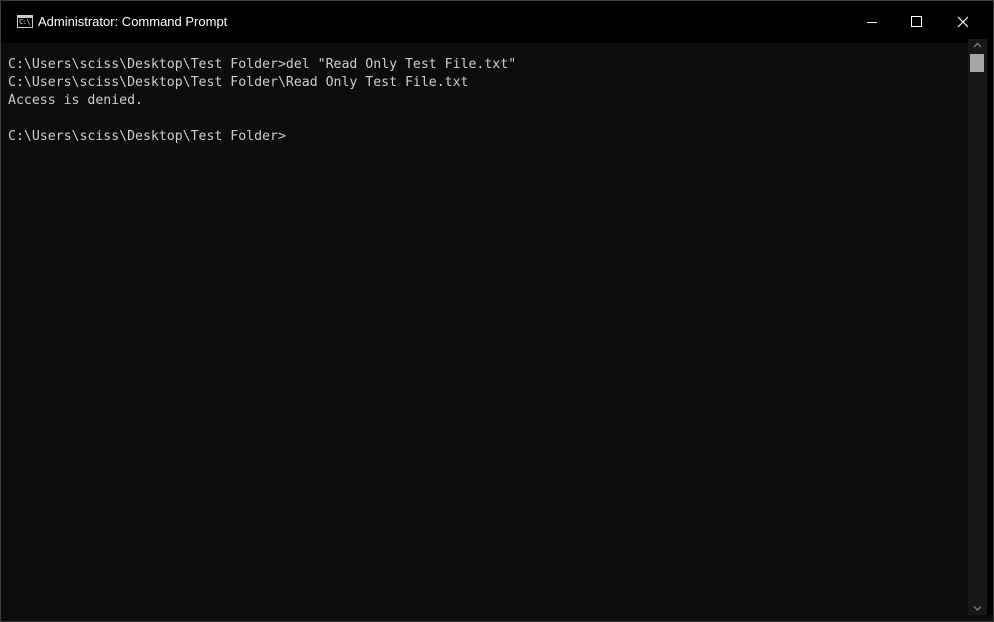  I want to click on command-prompt-icon: C:\, so click(25, 21).